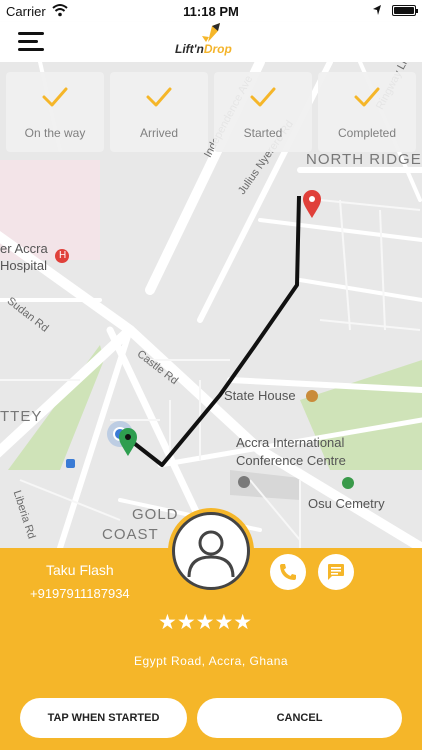 The image size is (422, 750). I want to click on driver-phone: +9197911187934, so click(80, 593).